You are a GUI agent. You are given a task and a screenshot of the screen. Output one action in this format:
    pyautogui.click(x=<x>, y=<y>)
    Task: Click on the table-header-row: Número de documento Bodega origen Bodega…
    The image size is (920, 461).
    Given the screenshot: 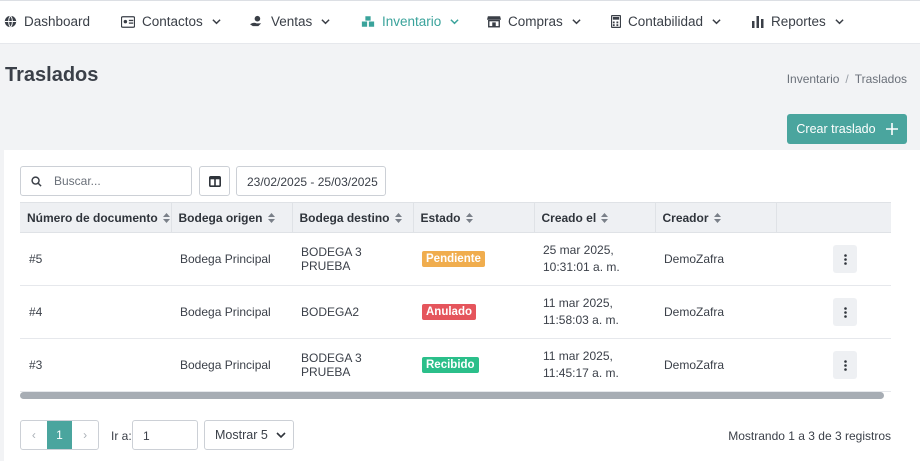 What is the action you would take?
    pyautogui.click(x=455, y=217)
    